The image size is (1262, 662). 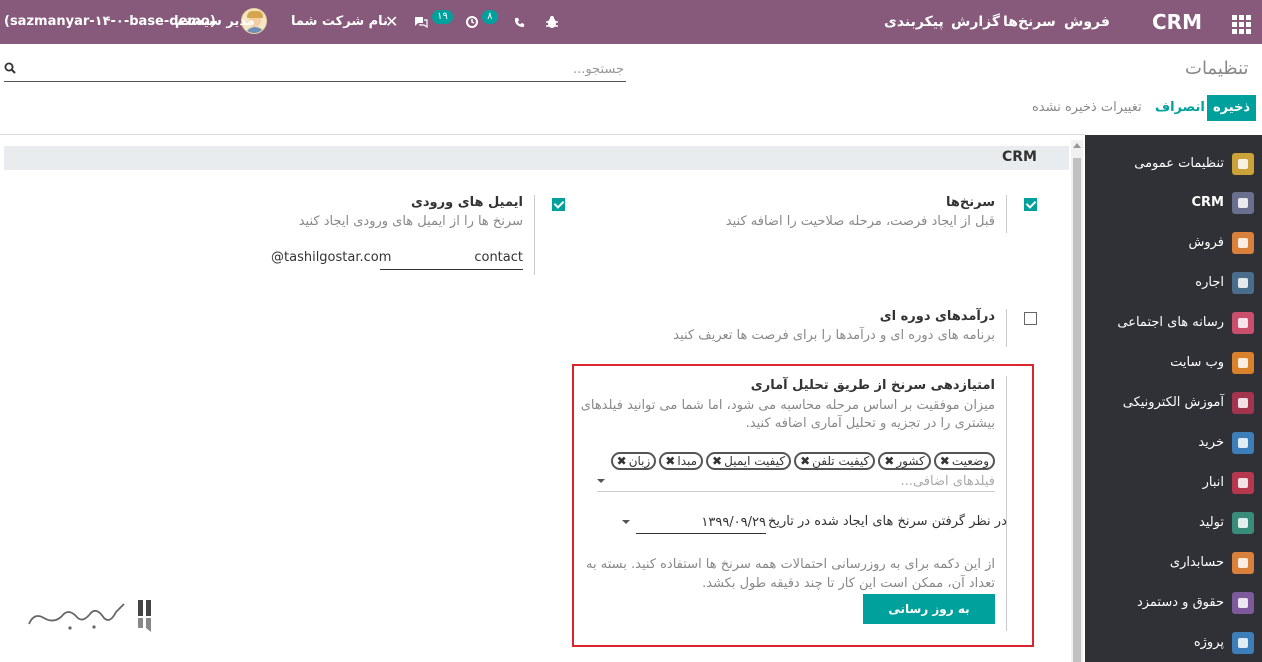 I want to click on email-alias-domain: @tashilgostar.com, so click(x=331, y=257).